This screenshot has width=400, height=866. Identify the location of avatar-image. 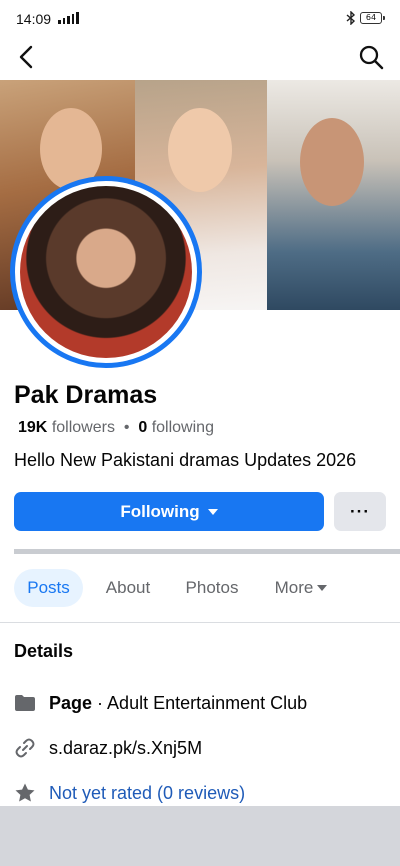
(106, 272).